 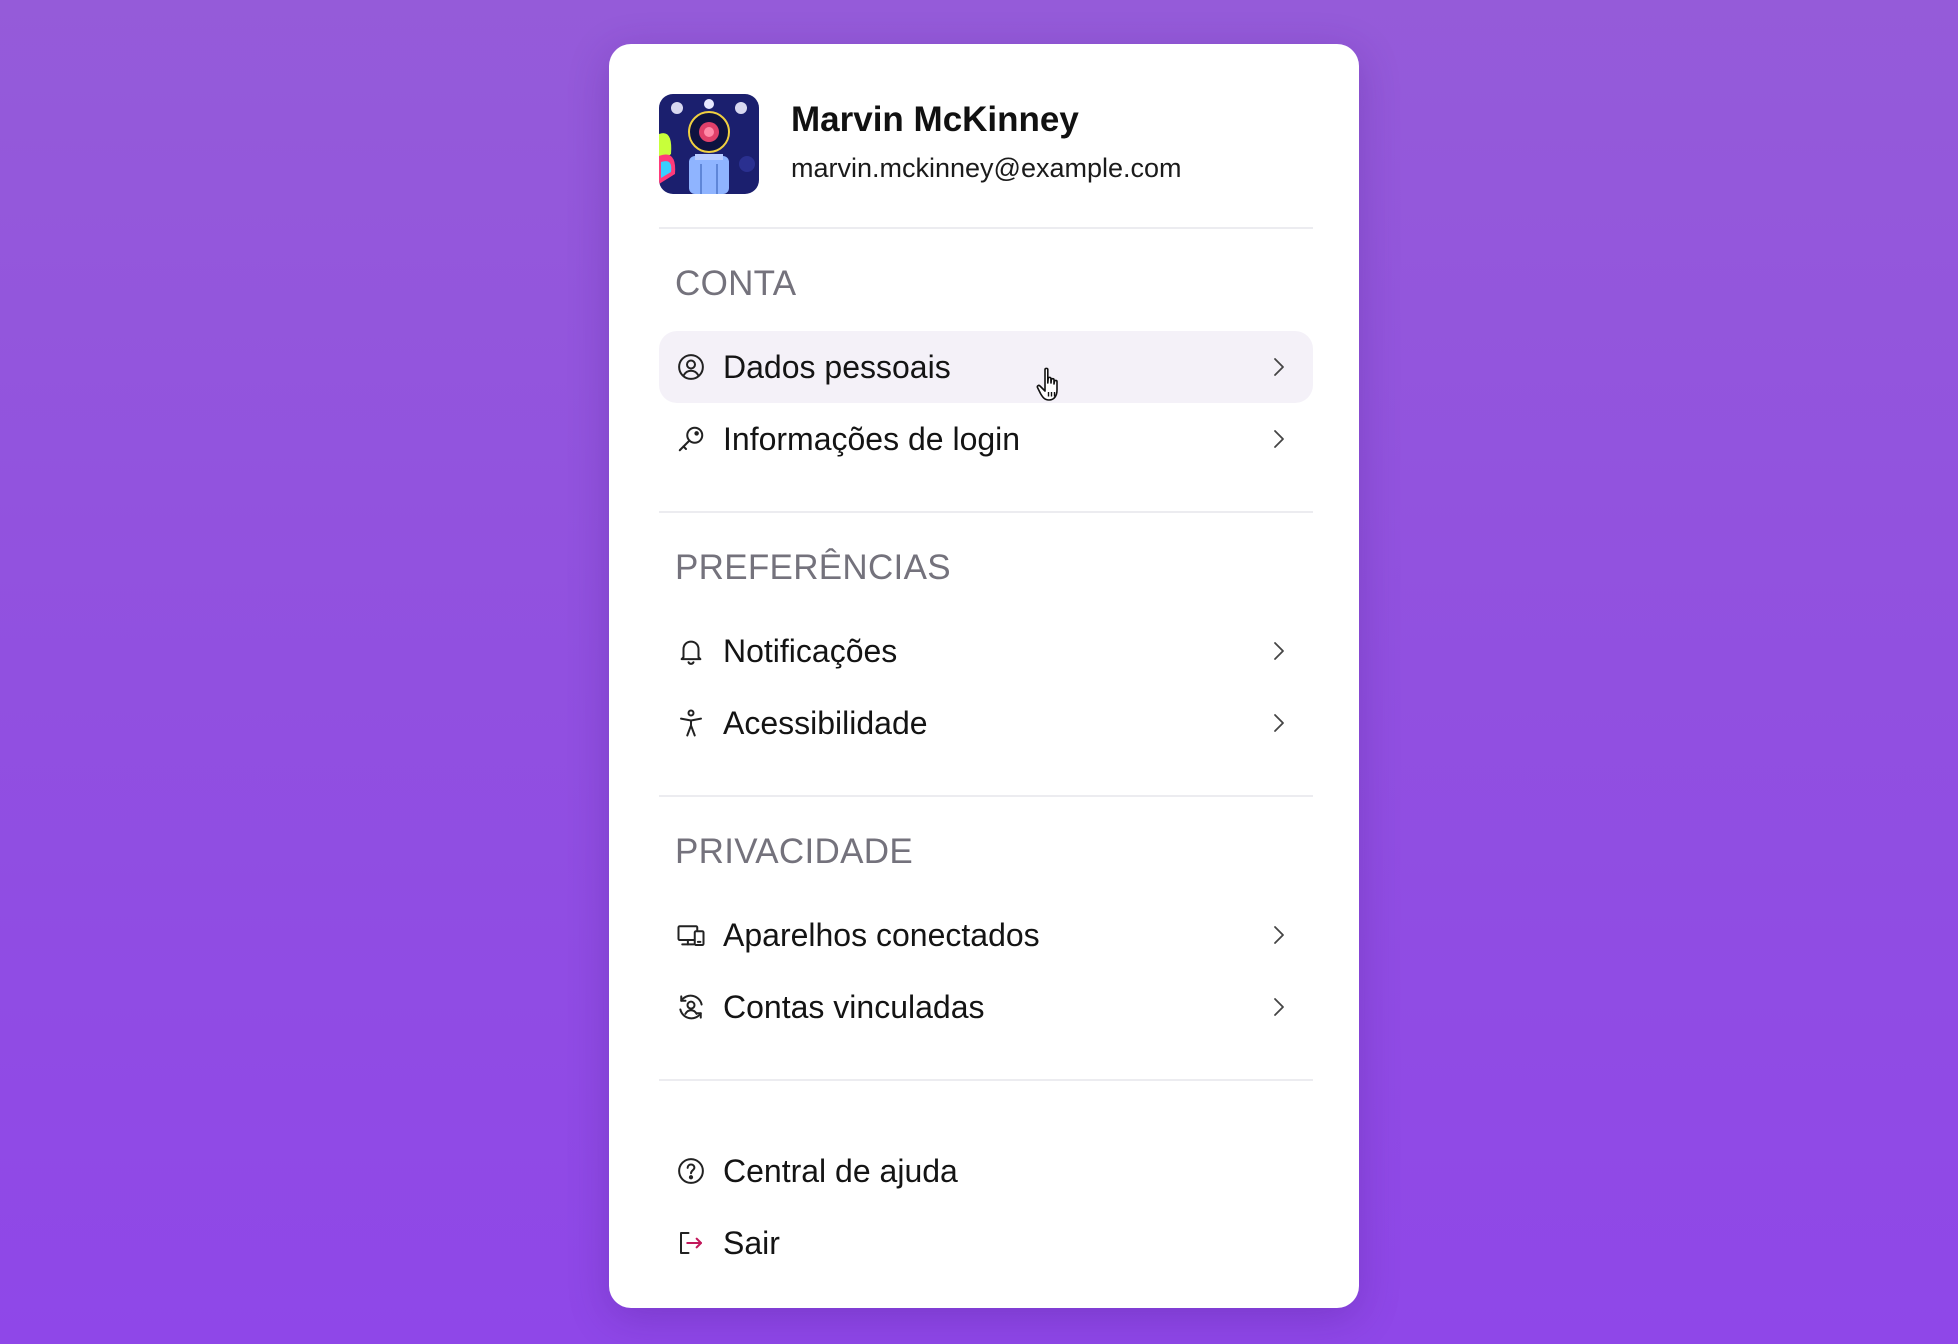 What do you see at coordinates (810, 650) in the screenshot?
I see `menu-item-label: Notificações` at bounding box center [810, 650].